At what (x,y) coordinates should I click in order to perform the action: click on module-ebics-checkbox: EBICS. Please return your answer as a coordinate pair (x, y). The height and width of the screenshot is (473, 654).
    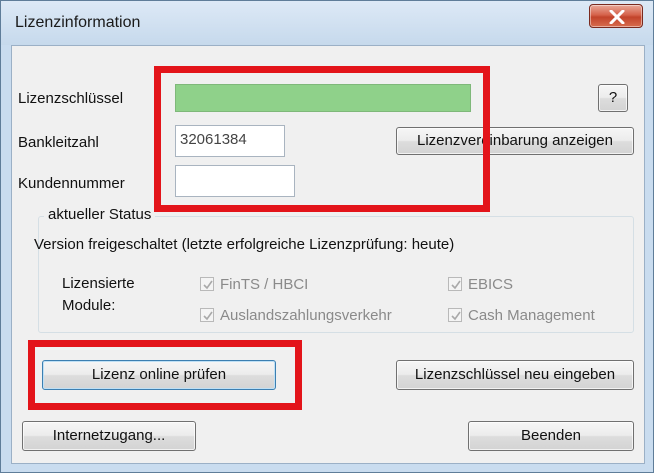
    Looking at the image, I should click on (480, 284).